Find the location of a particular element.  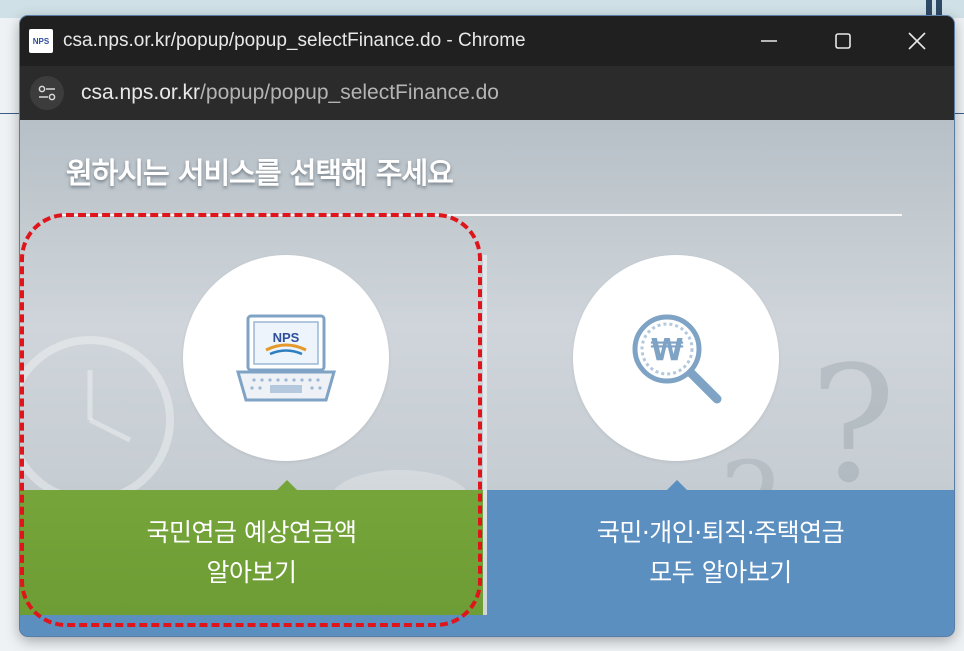

laptop-icon: NPS is located at coordinates (286, 358).